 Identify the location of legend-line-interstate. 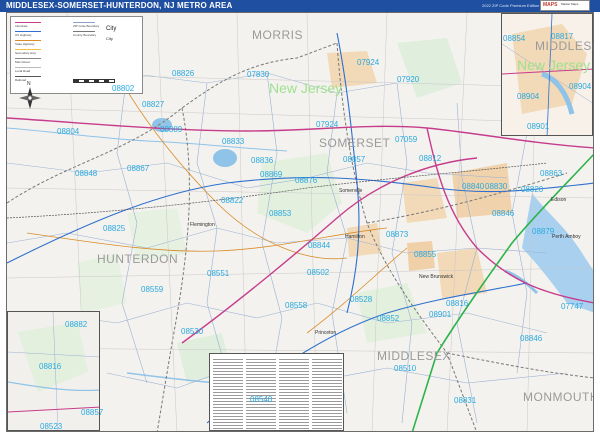
(28, 22).